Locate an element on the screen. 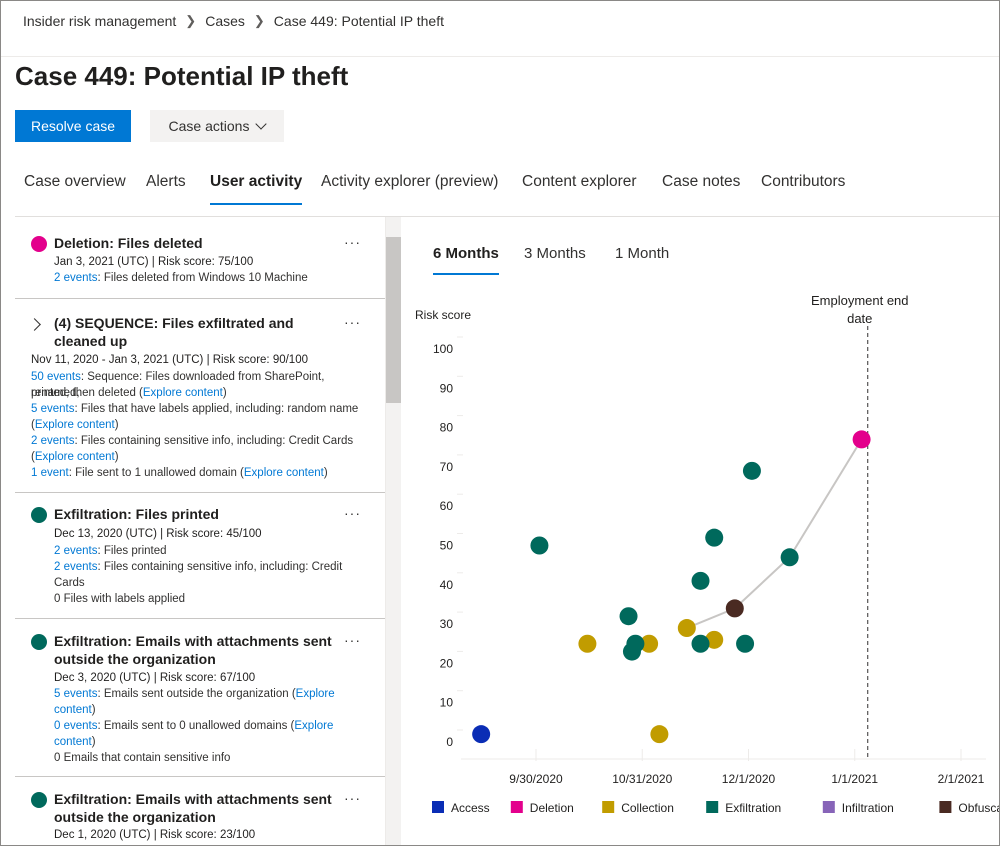  activity-detail-line: Cards is located at coordinates (69, 583).